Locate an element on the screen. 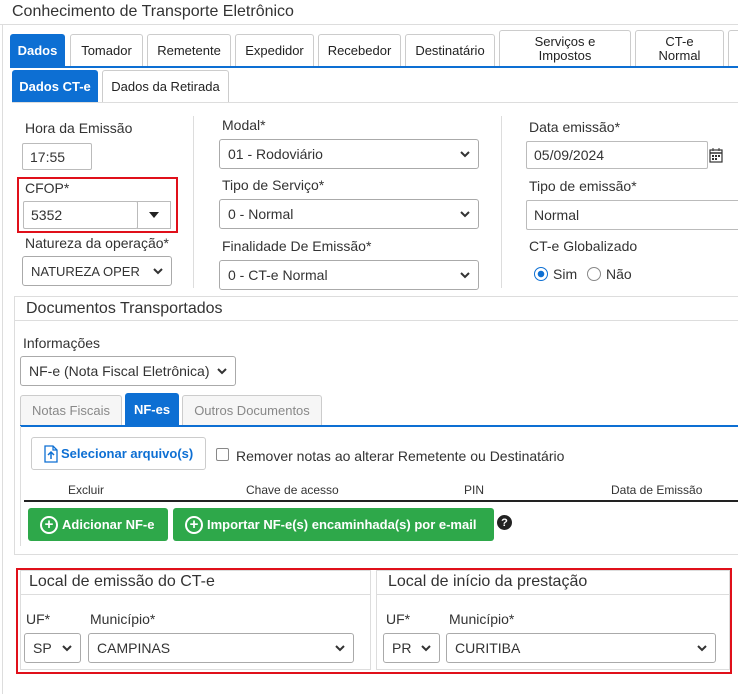  natureza-select: NATUREZA OPER is located at coordinates (97, 271).